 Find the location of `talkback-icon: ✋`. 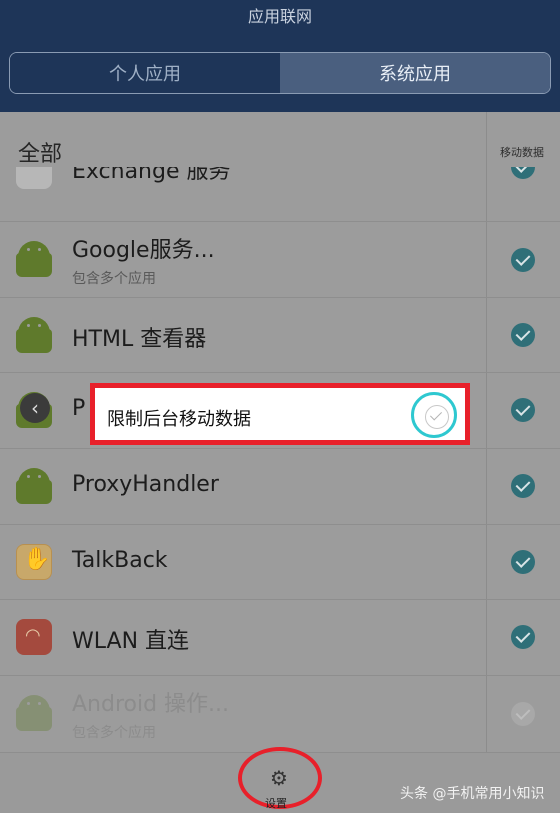

talkback-icon: ✋ is located at coordinates (34, 562).